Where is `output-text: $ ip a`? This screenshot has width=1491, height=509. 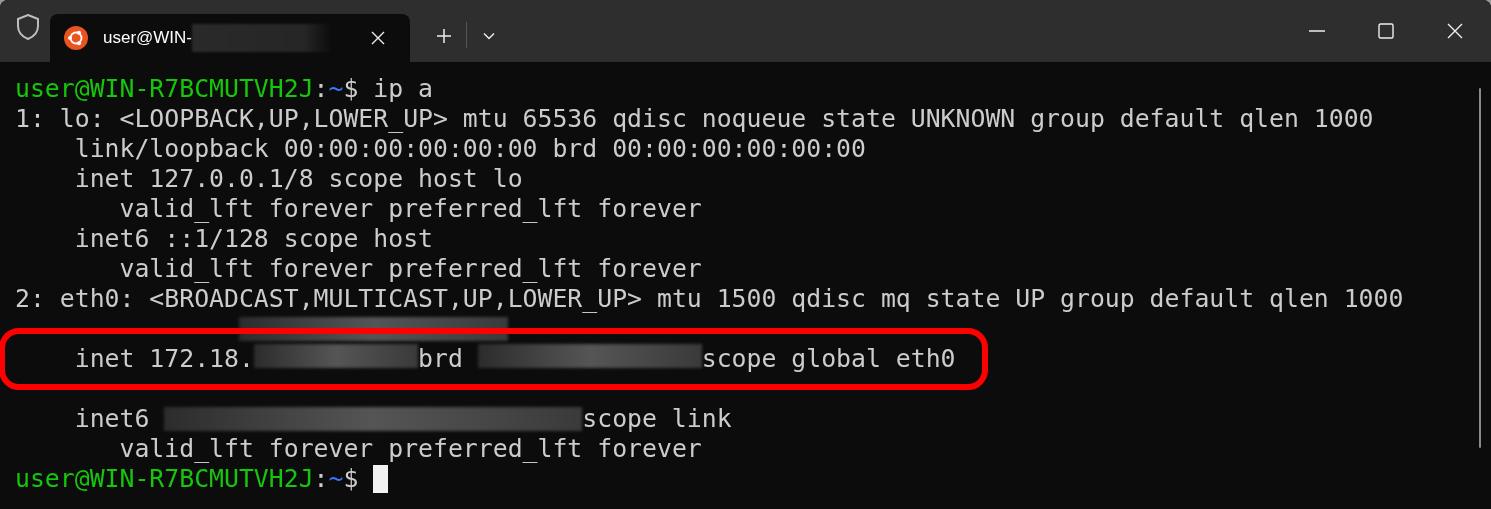
output-text: $ ip a is located at coordinates (388, 89).